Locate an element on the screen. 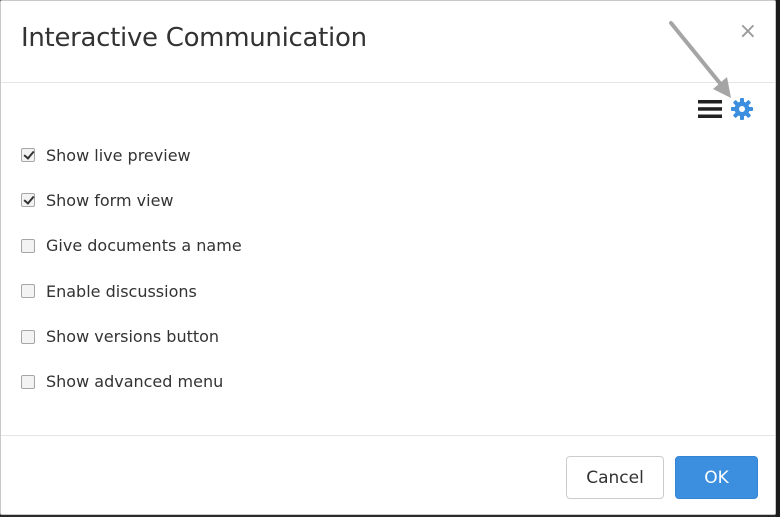  dialog-title: Interactive Communication is located at coordinates (194, 38).